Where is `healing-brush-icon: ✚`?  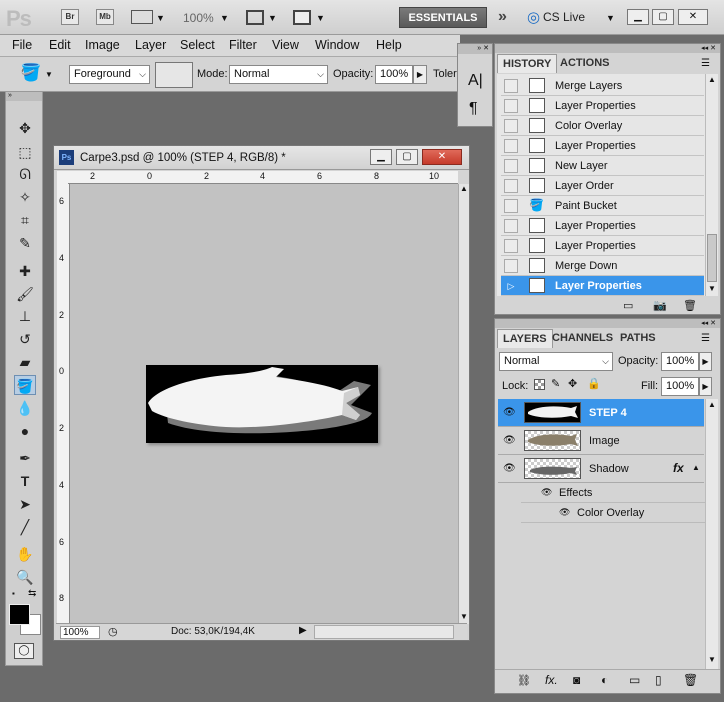
healing-brush-icon: ✚ is located at coordinates (25, 271).